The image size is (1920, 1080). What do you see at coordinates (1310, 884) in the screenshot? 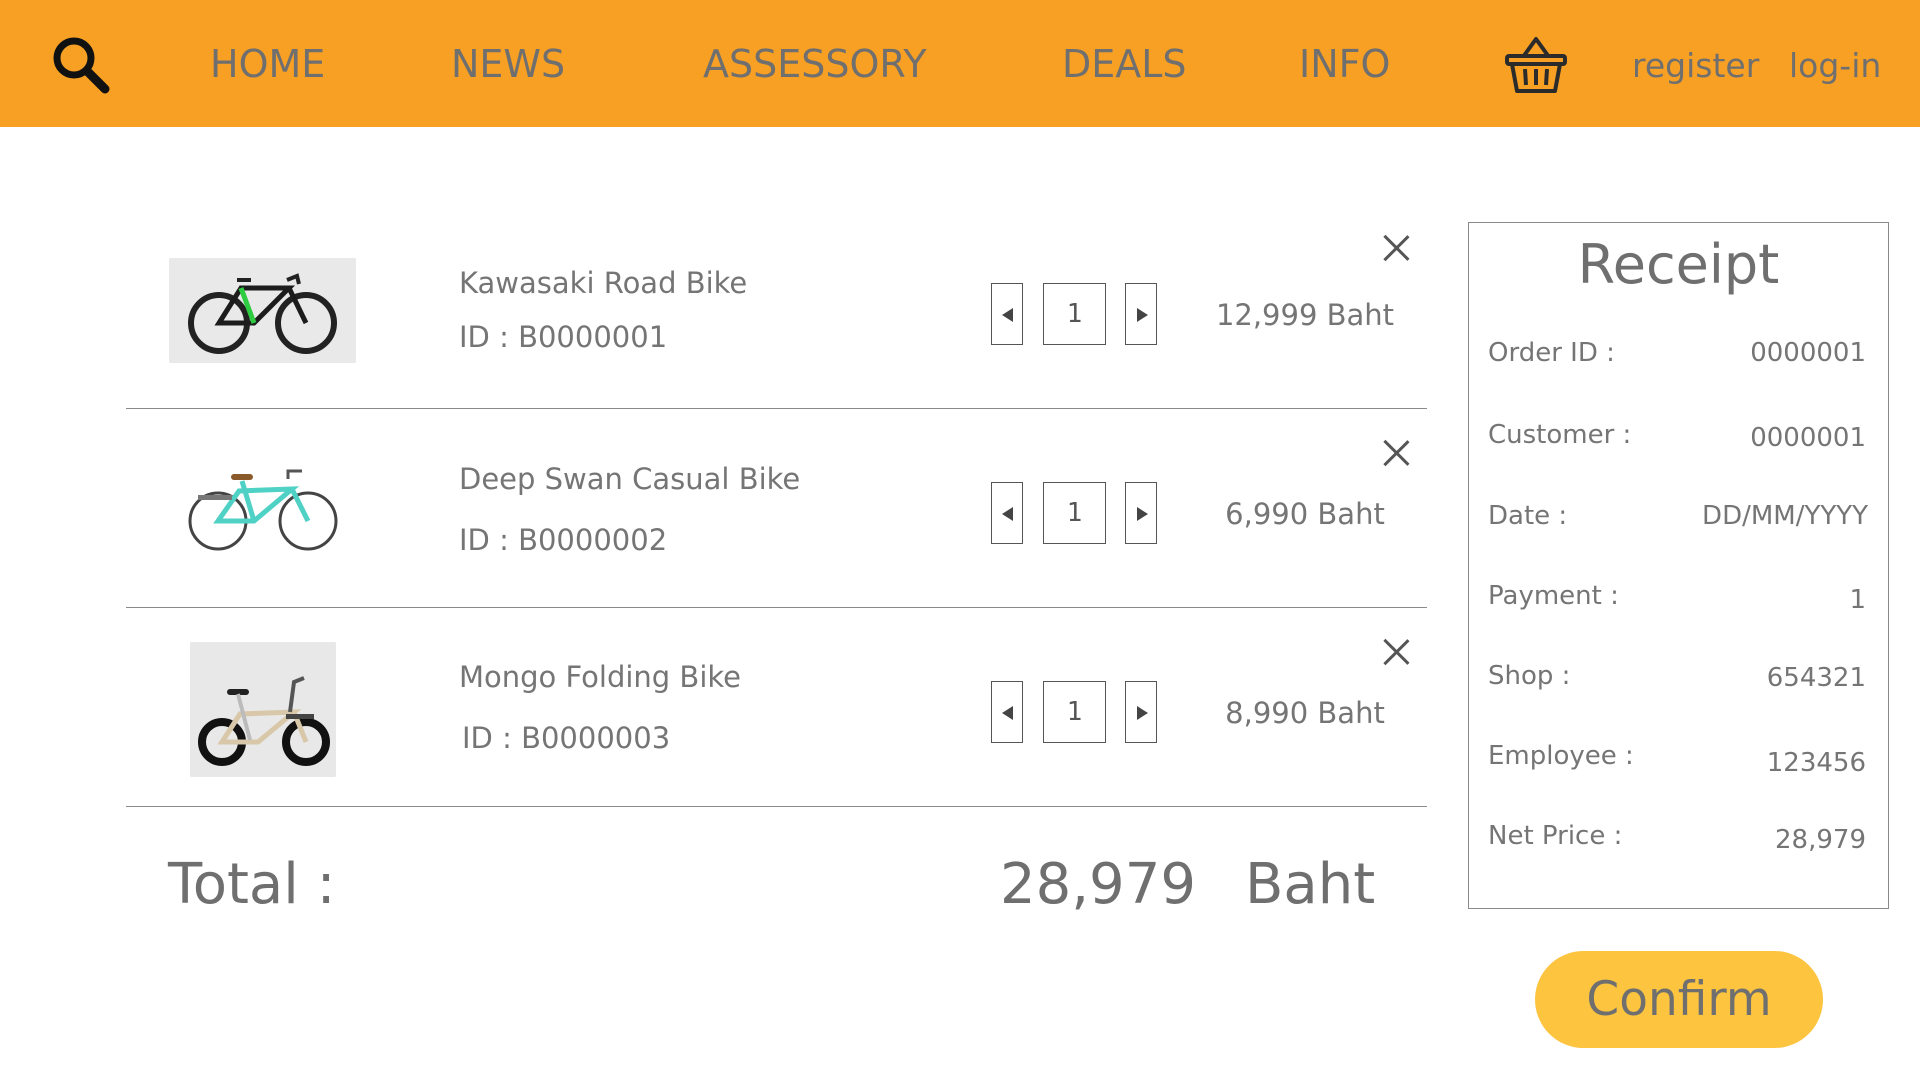
I see `total-currency: Baht` at bounding box center [1310, 884].